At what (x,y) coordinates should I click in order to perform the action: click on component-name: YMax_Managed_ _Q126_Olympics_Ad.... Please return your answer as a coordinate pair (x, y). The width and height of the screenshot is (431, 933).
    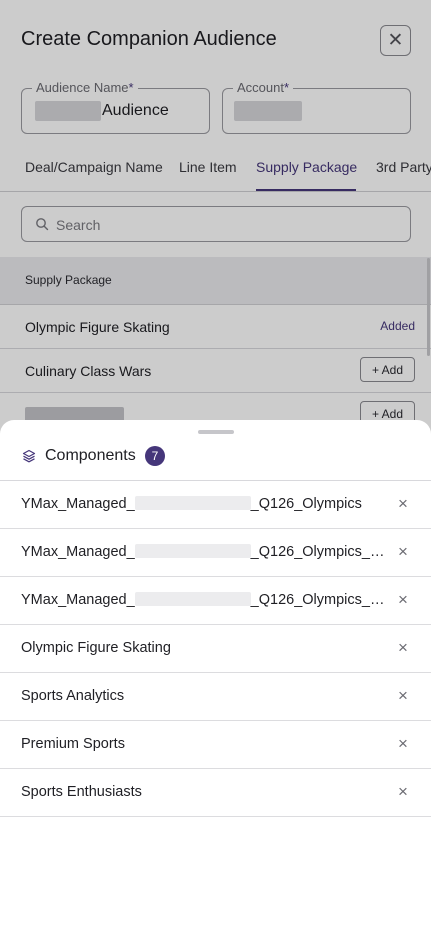
    Looking at the image, I should click on (206, 552).